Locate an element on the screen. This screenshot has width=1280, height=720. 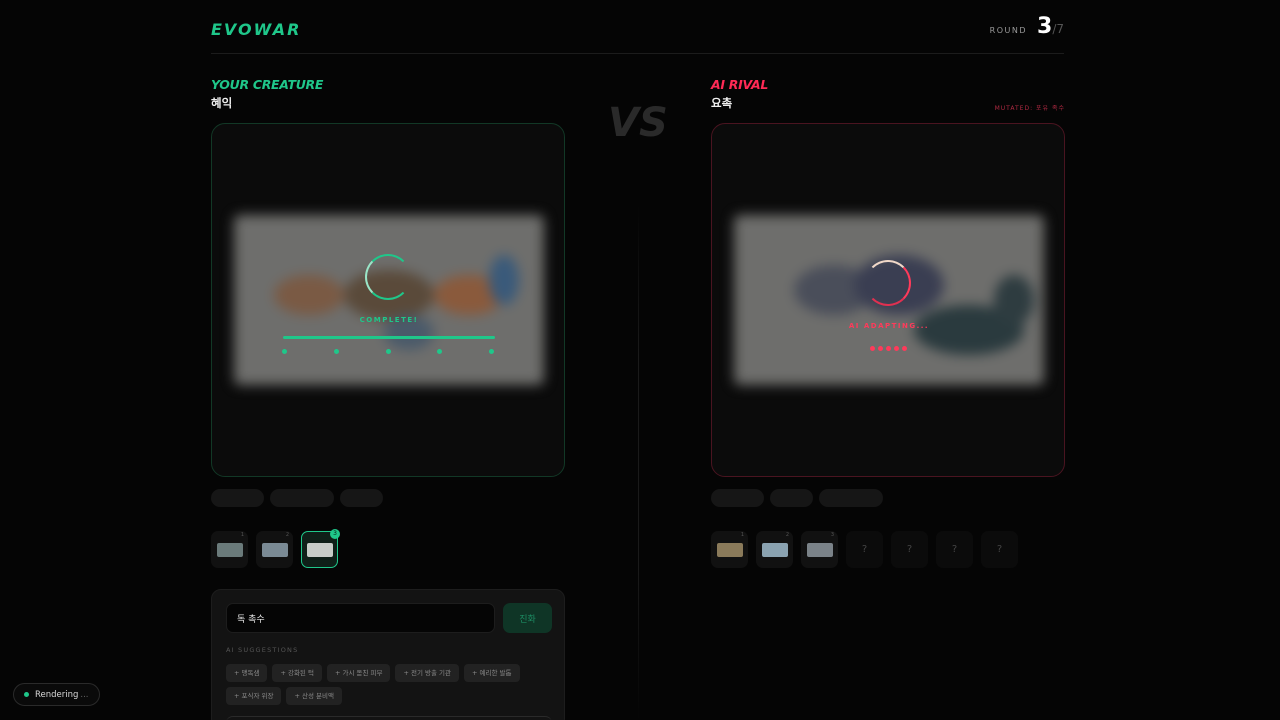
suggestions-label: AI SUGGESTIONS is located at coordinates (262, 650).